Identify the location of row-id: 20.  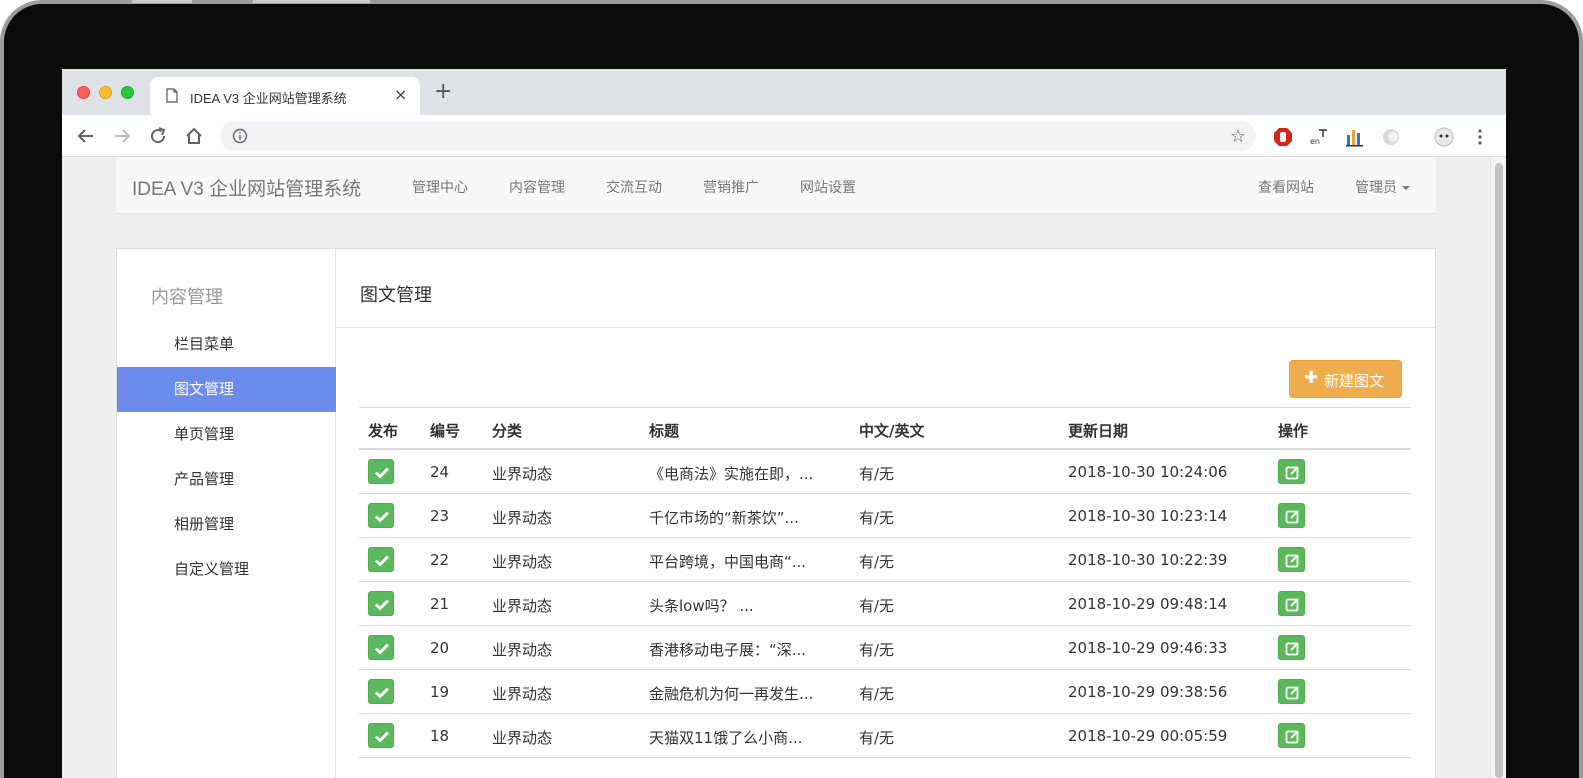
(440, 648).